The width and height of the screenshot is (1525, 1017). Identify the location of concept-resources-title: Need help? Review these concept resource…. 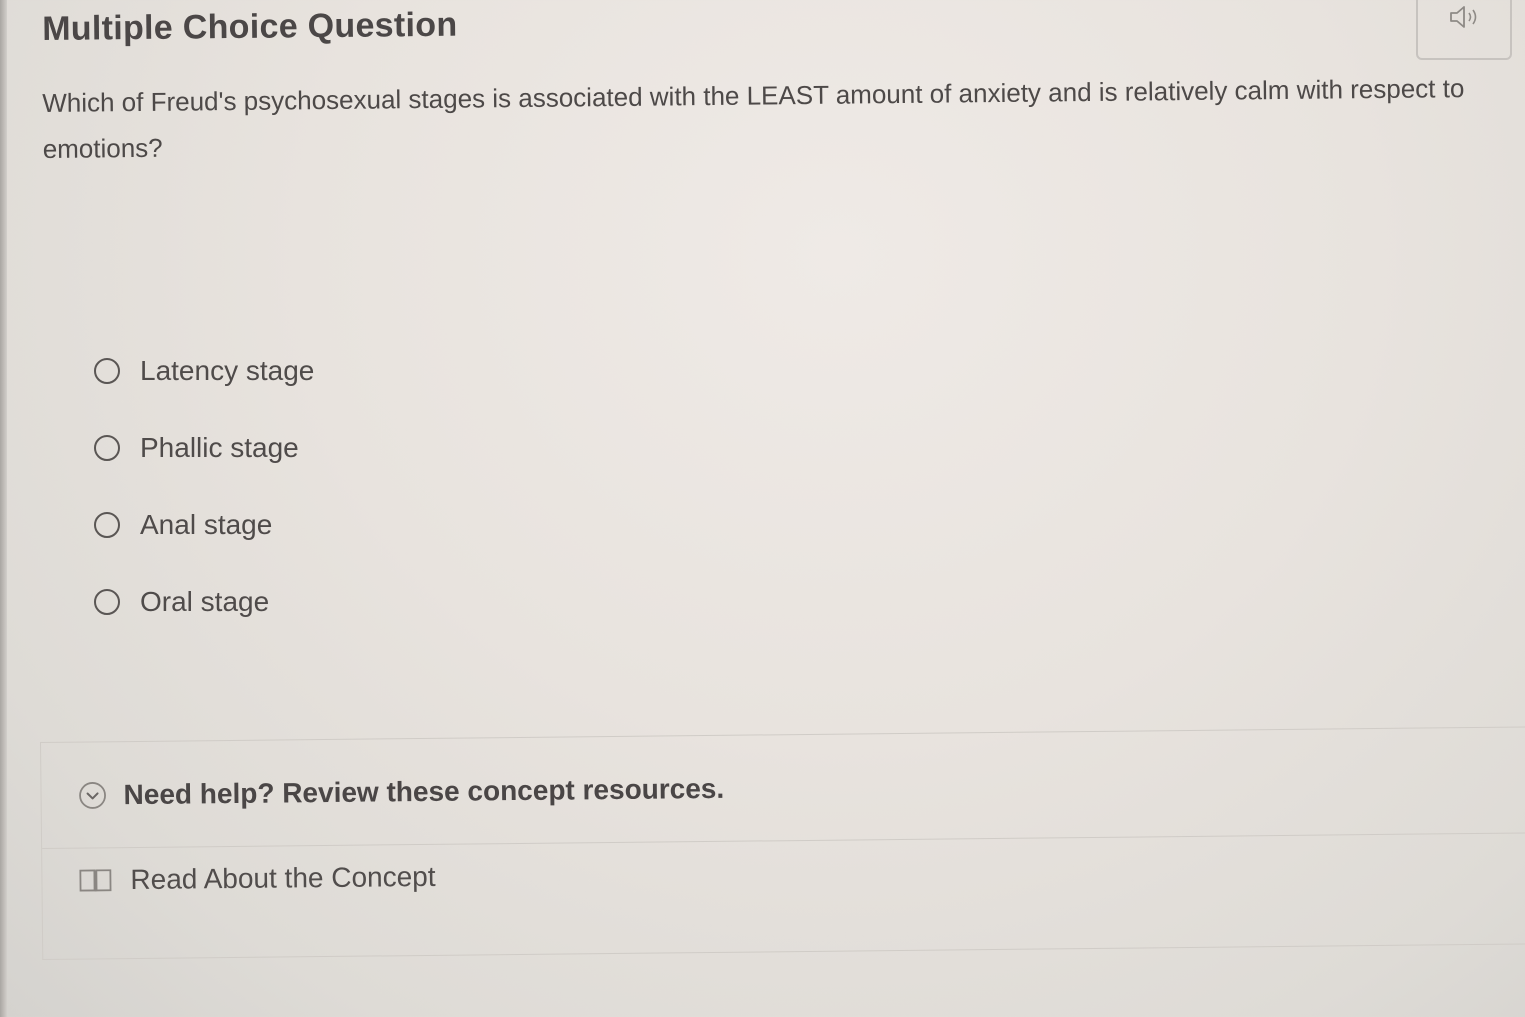
(424, 791).